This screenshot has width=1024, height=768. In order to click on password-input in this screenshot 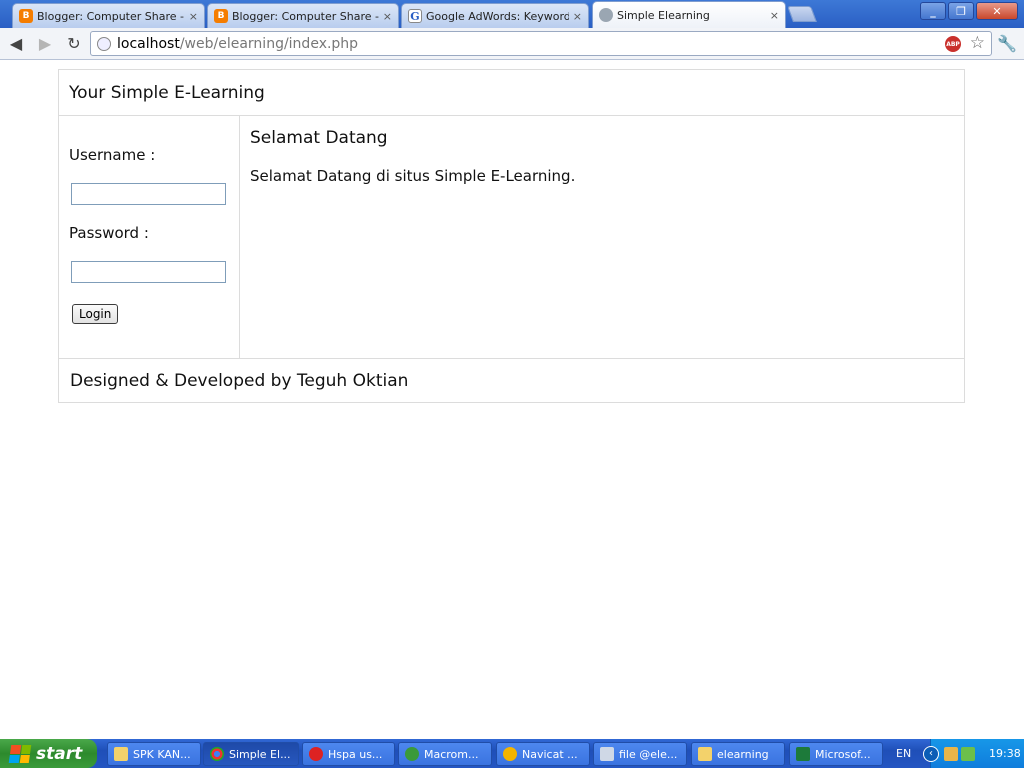, I will do `click(148, 272)`.